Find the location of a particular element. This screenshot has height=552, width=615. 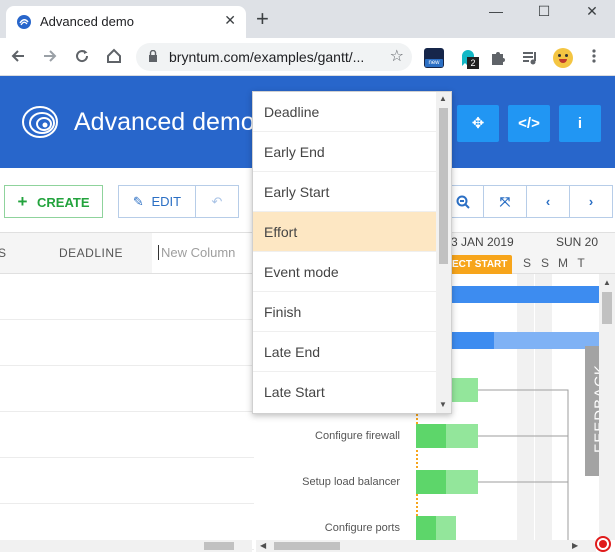

project-start-marker: ECT START is located at coordinates (480, 265).